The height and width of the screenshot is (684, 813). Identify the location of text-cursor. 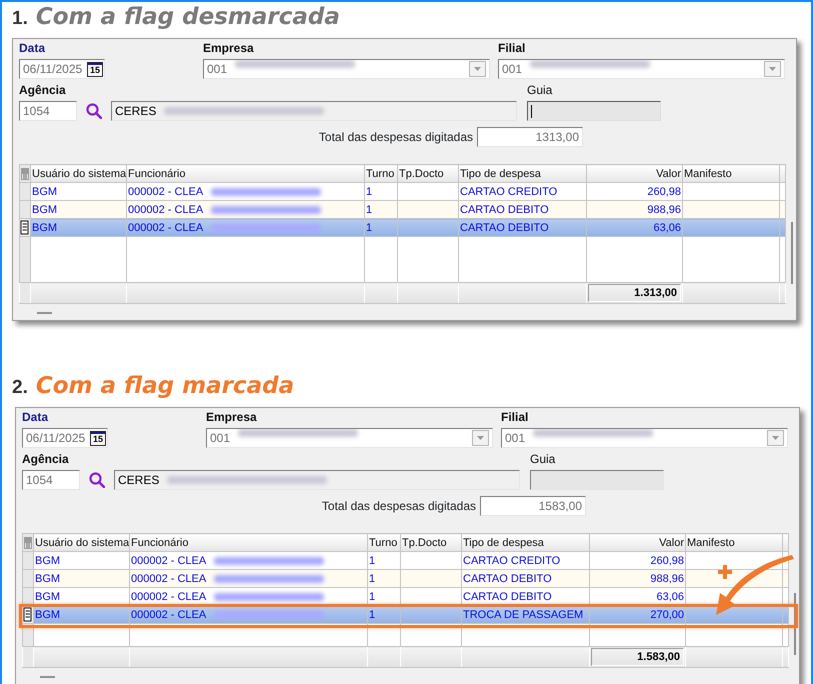
(531, 111).